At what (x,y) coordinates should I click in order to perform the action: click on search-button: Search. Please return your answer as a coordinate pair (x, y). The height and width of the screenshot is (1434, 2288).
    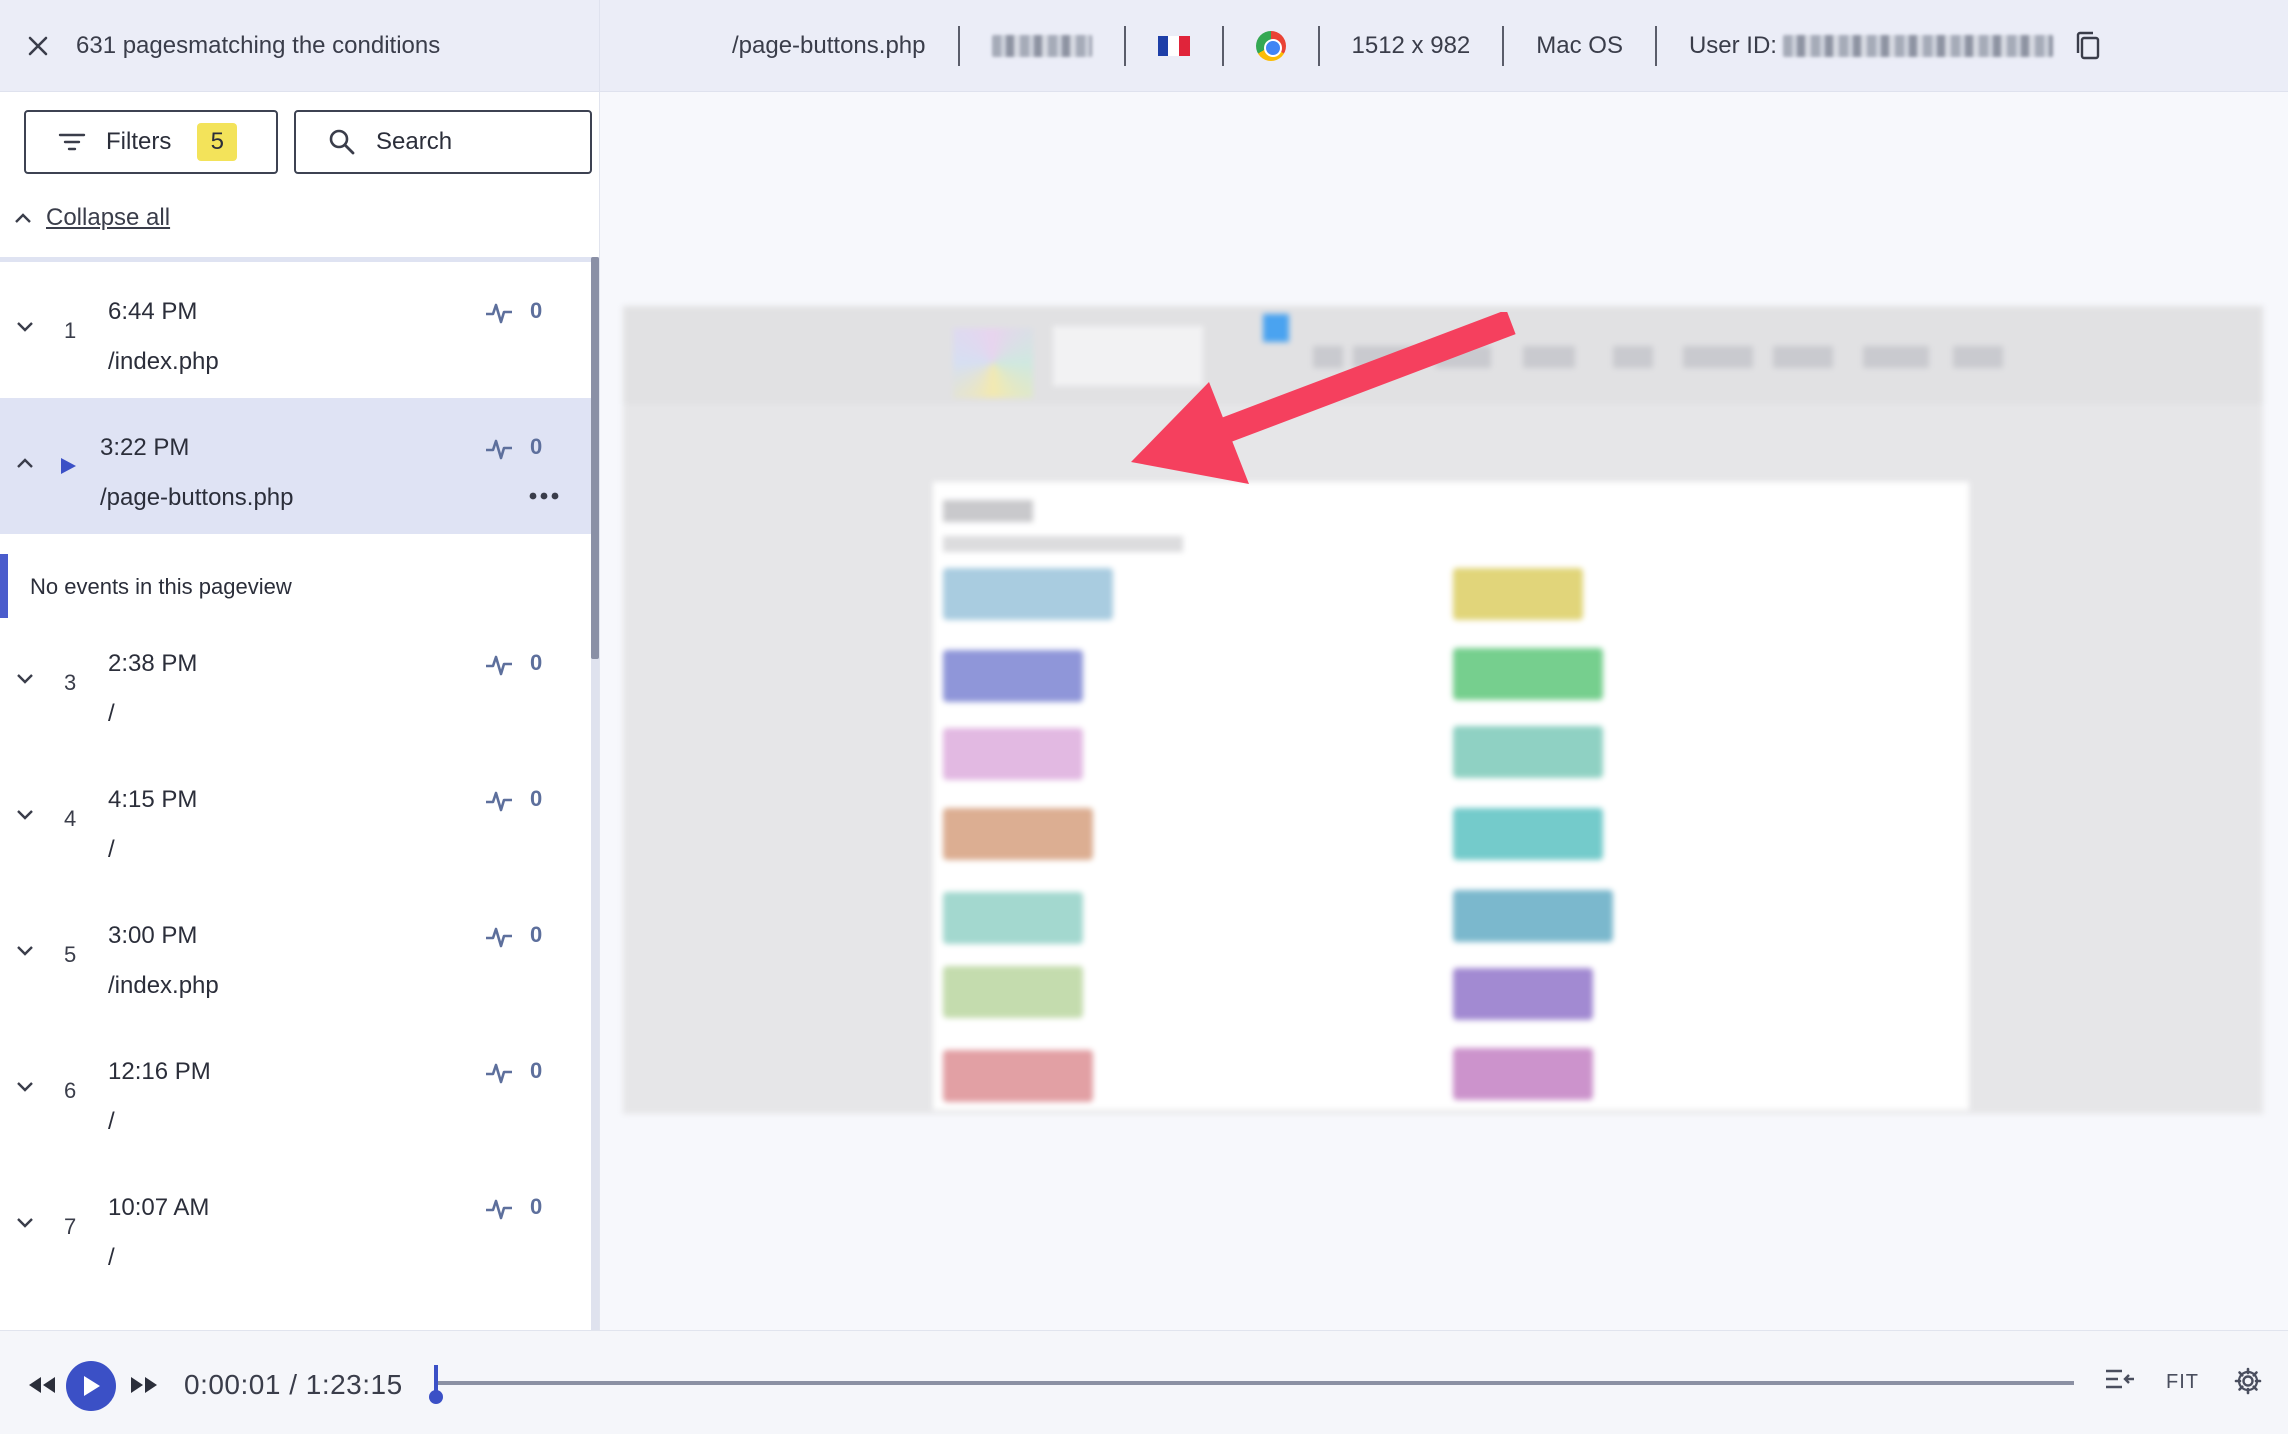
    Looking at the image, I should click on (443, 142).